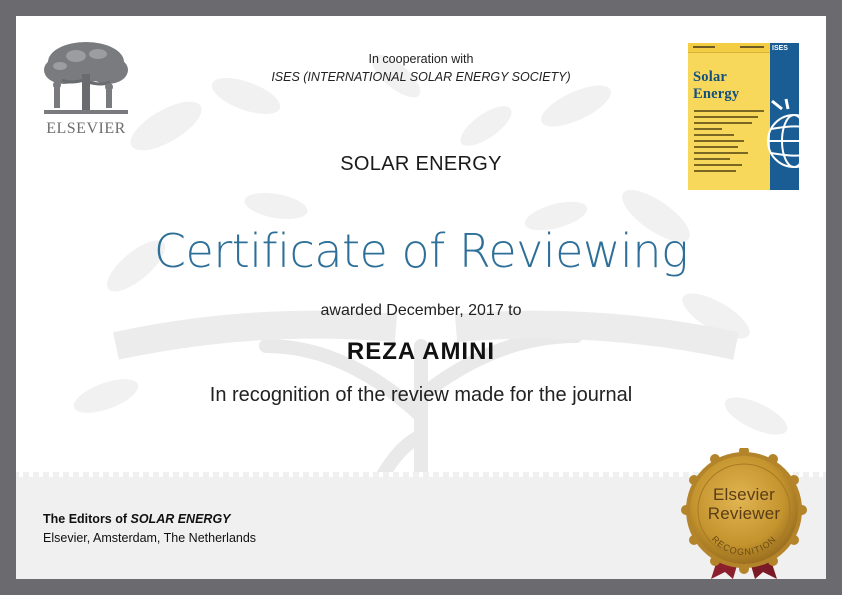  I want to click on cover-text-lines, so click(730, 143).